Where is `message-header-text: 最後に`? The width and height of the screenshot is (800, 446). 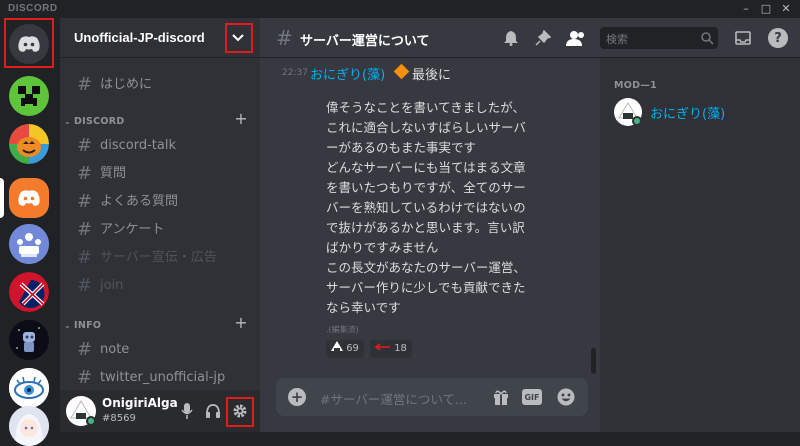
message-header-text: 最後に is located at coordinates (432, 75).